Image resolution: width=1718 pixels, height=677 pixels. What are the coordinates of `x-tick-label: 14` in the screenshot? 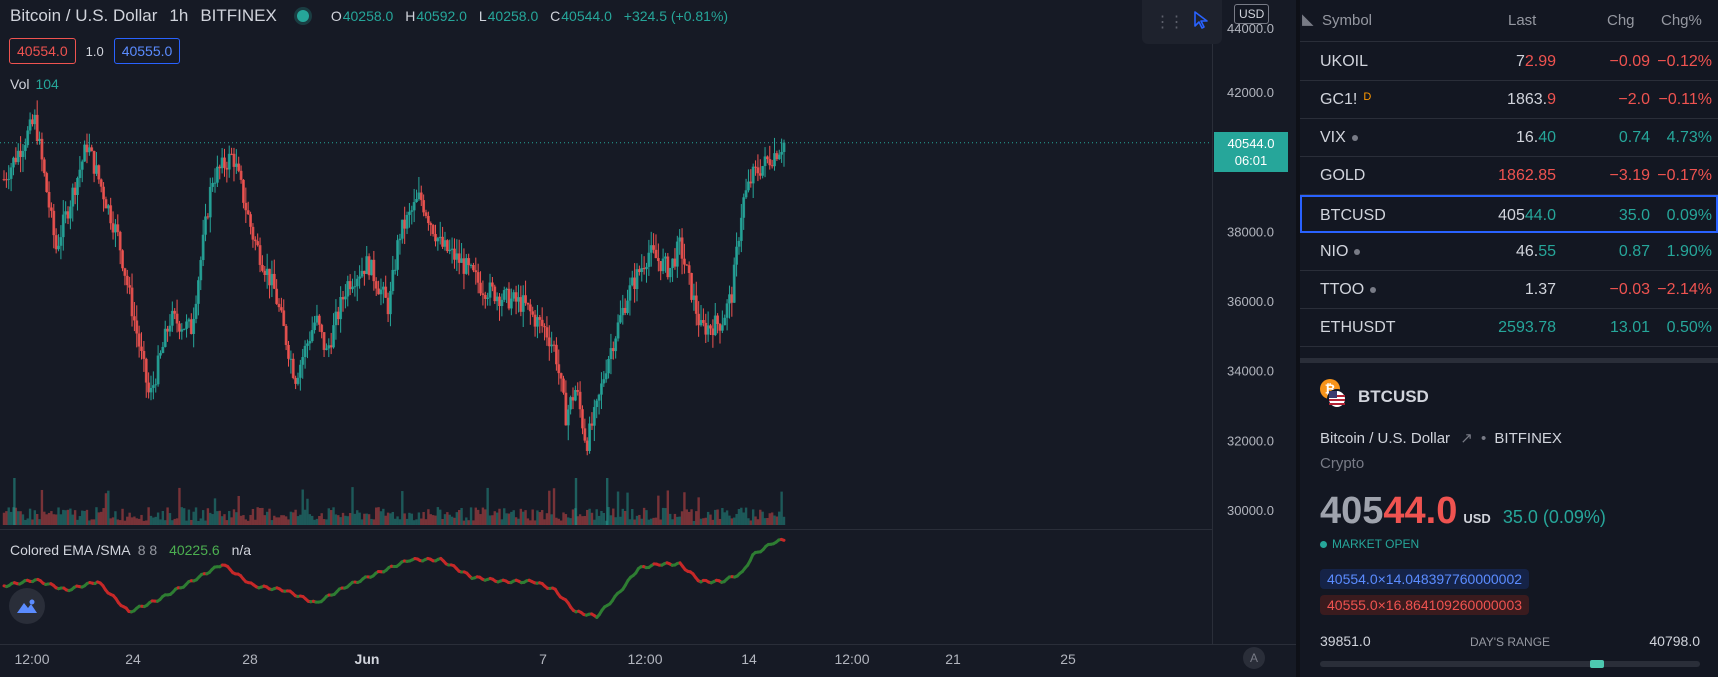 It's located at (749, 659).